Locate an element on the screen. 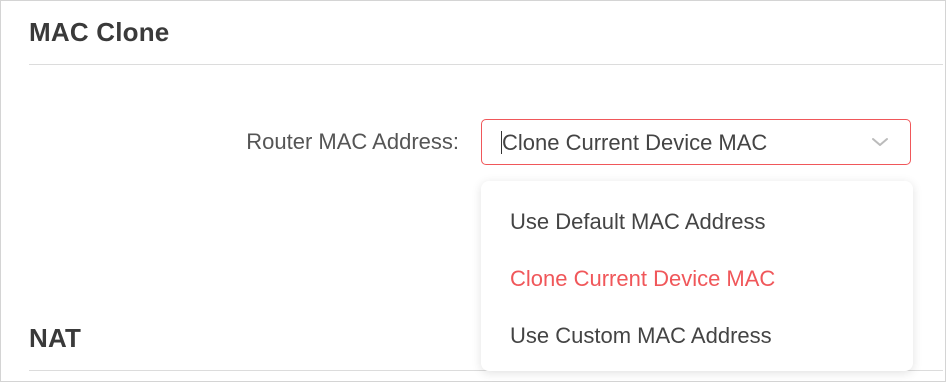 The image size is (946, 382). router-mac-address-label: Router MAC Address: is located at coordinates (352, 141).